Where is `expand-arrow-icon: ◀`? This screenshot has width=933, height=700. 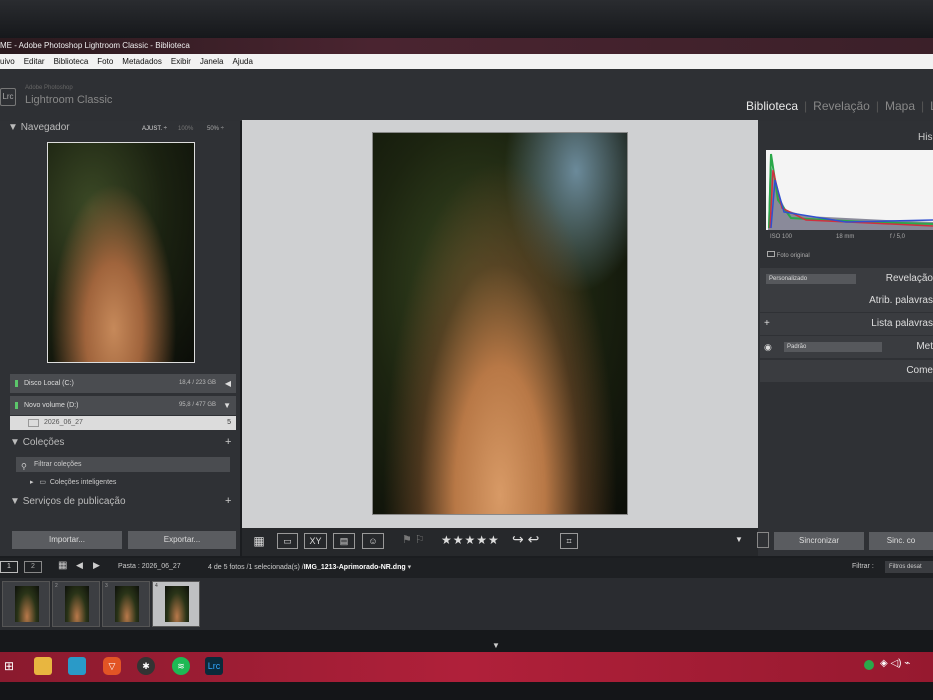
expand-arrow-icon: ◀ is located at coordinates (227, 383).